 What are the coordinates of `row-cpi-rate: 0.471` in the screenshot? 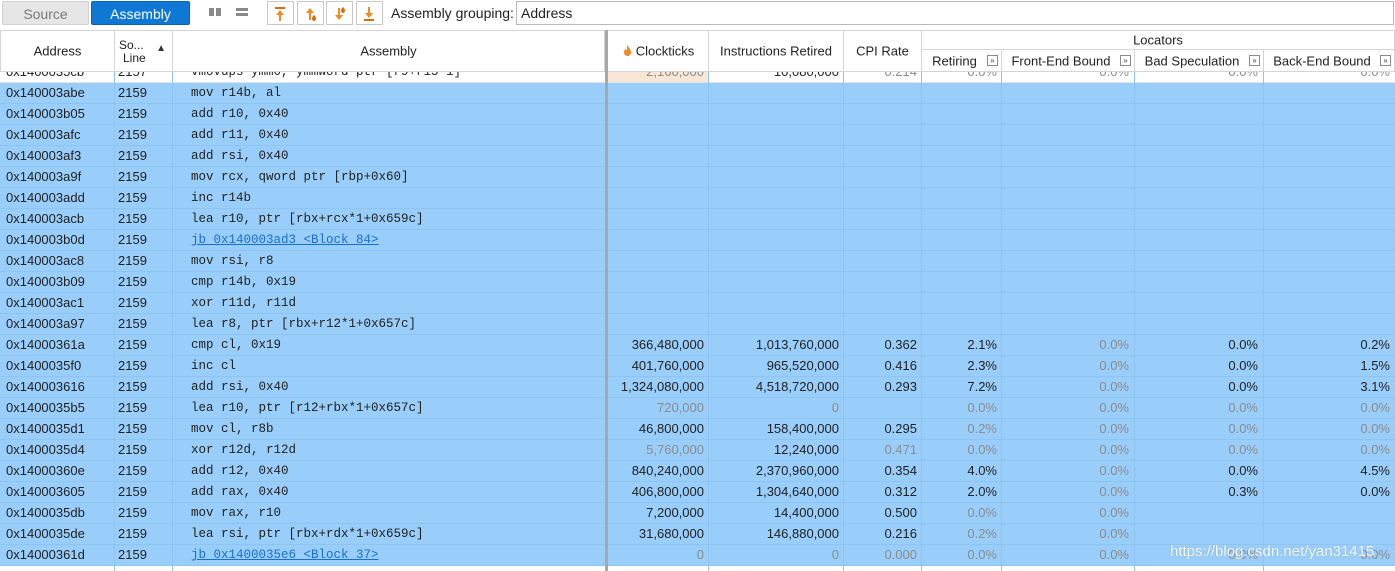 It's located at (900, 449).